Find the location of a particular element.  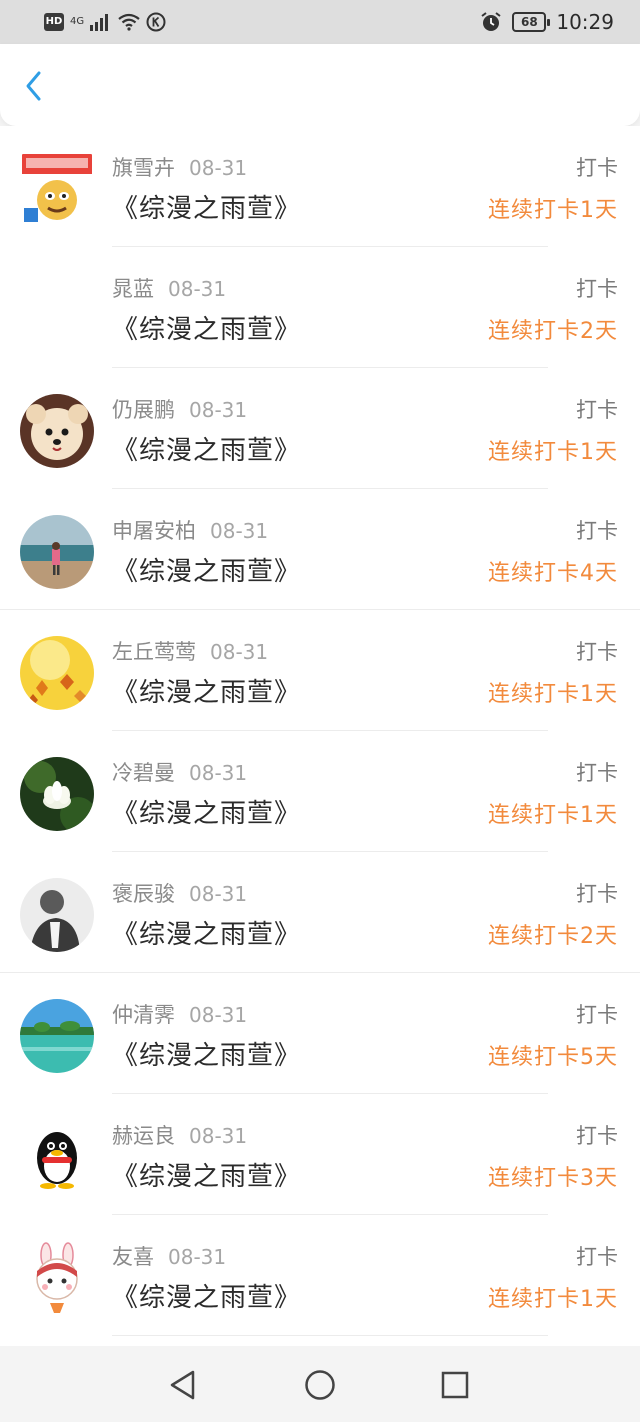

list-item: 赫运良 08-31 《综漫之雨萱》 打卡 连续打卡3天 is located at coordinates (320, 1154).